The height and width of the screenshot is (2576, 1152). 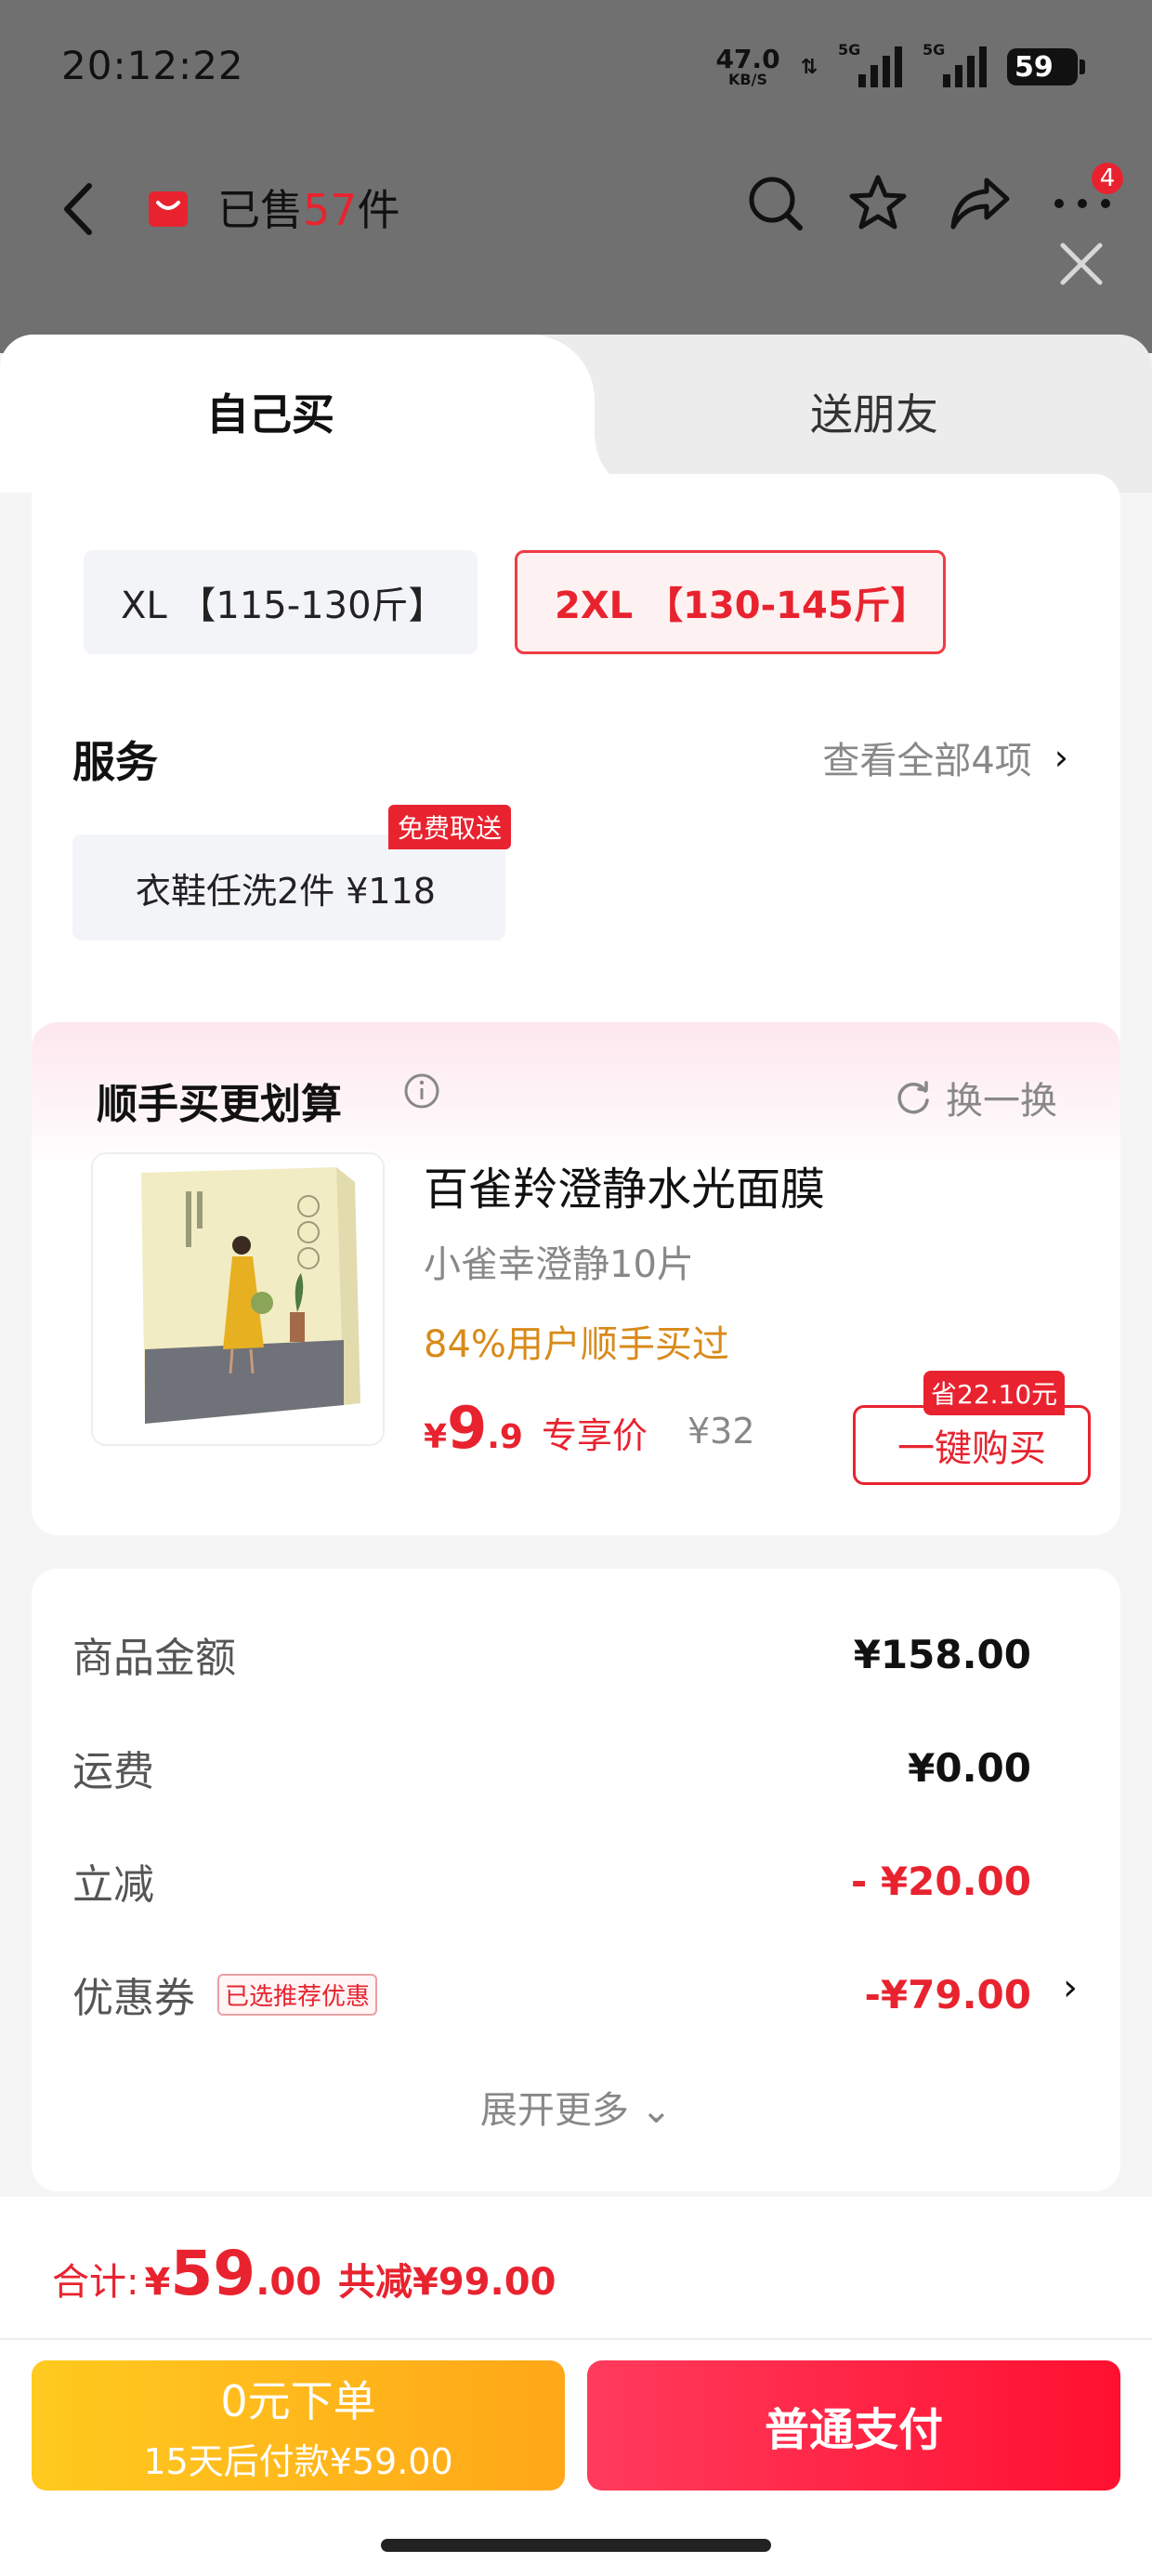 What do you see at coordinates (970, 1767) in the screenshot?
I see `shipping-value: ¥0.00` at bounding box center [970, 1767].